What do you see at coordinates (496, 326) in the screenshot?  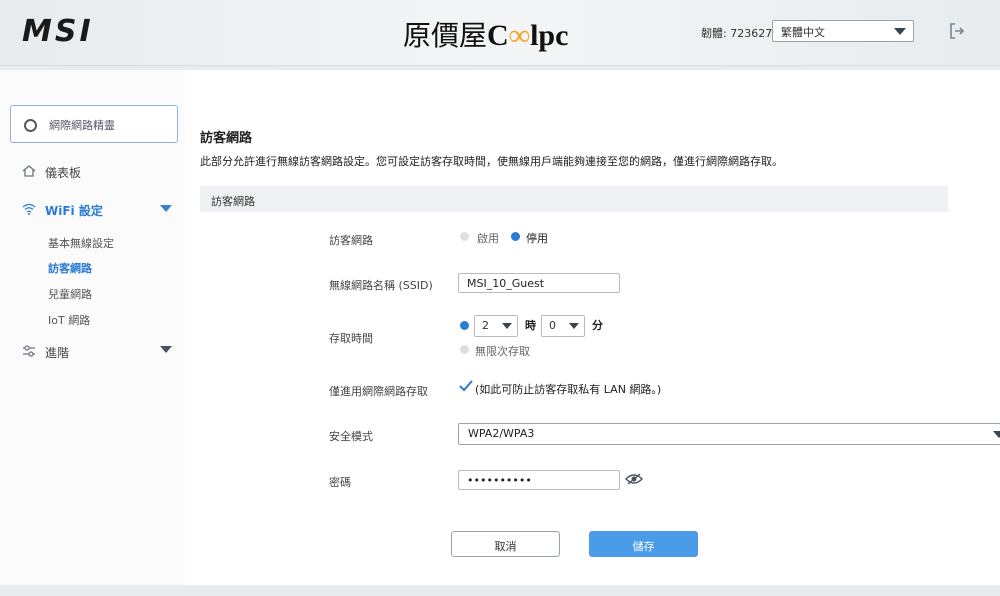 I see `hours-select: 2` at bounding box center [496, 326].